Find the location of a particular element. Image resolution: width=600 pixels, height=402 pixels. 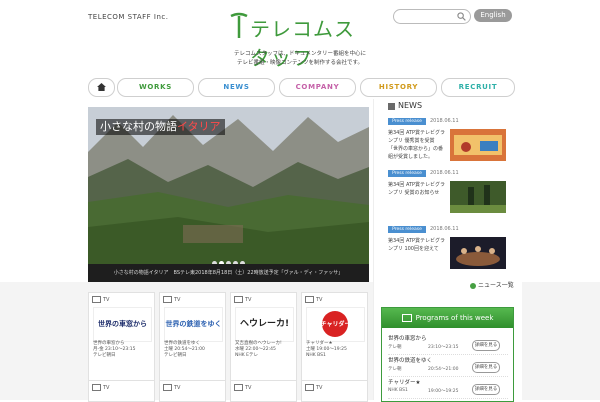

card-logo: 世界の車窓から is located at coordinates (122, 324).